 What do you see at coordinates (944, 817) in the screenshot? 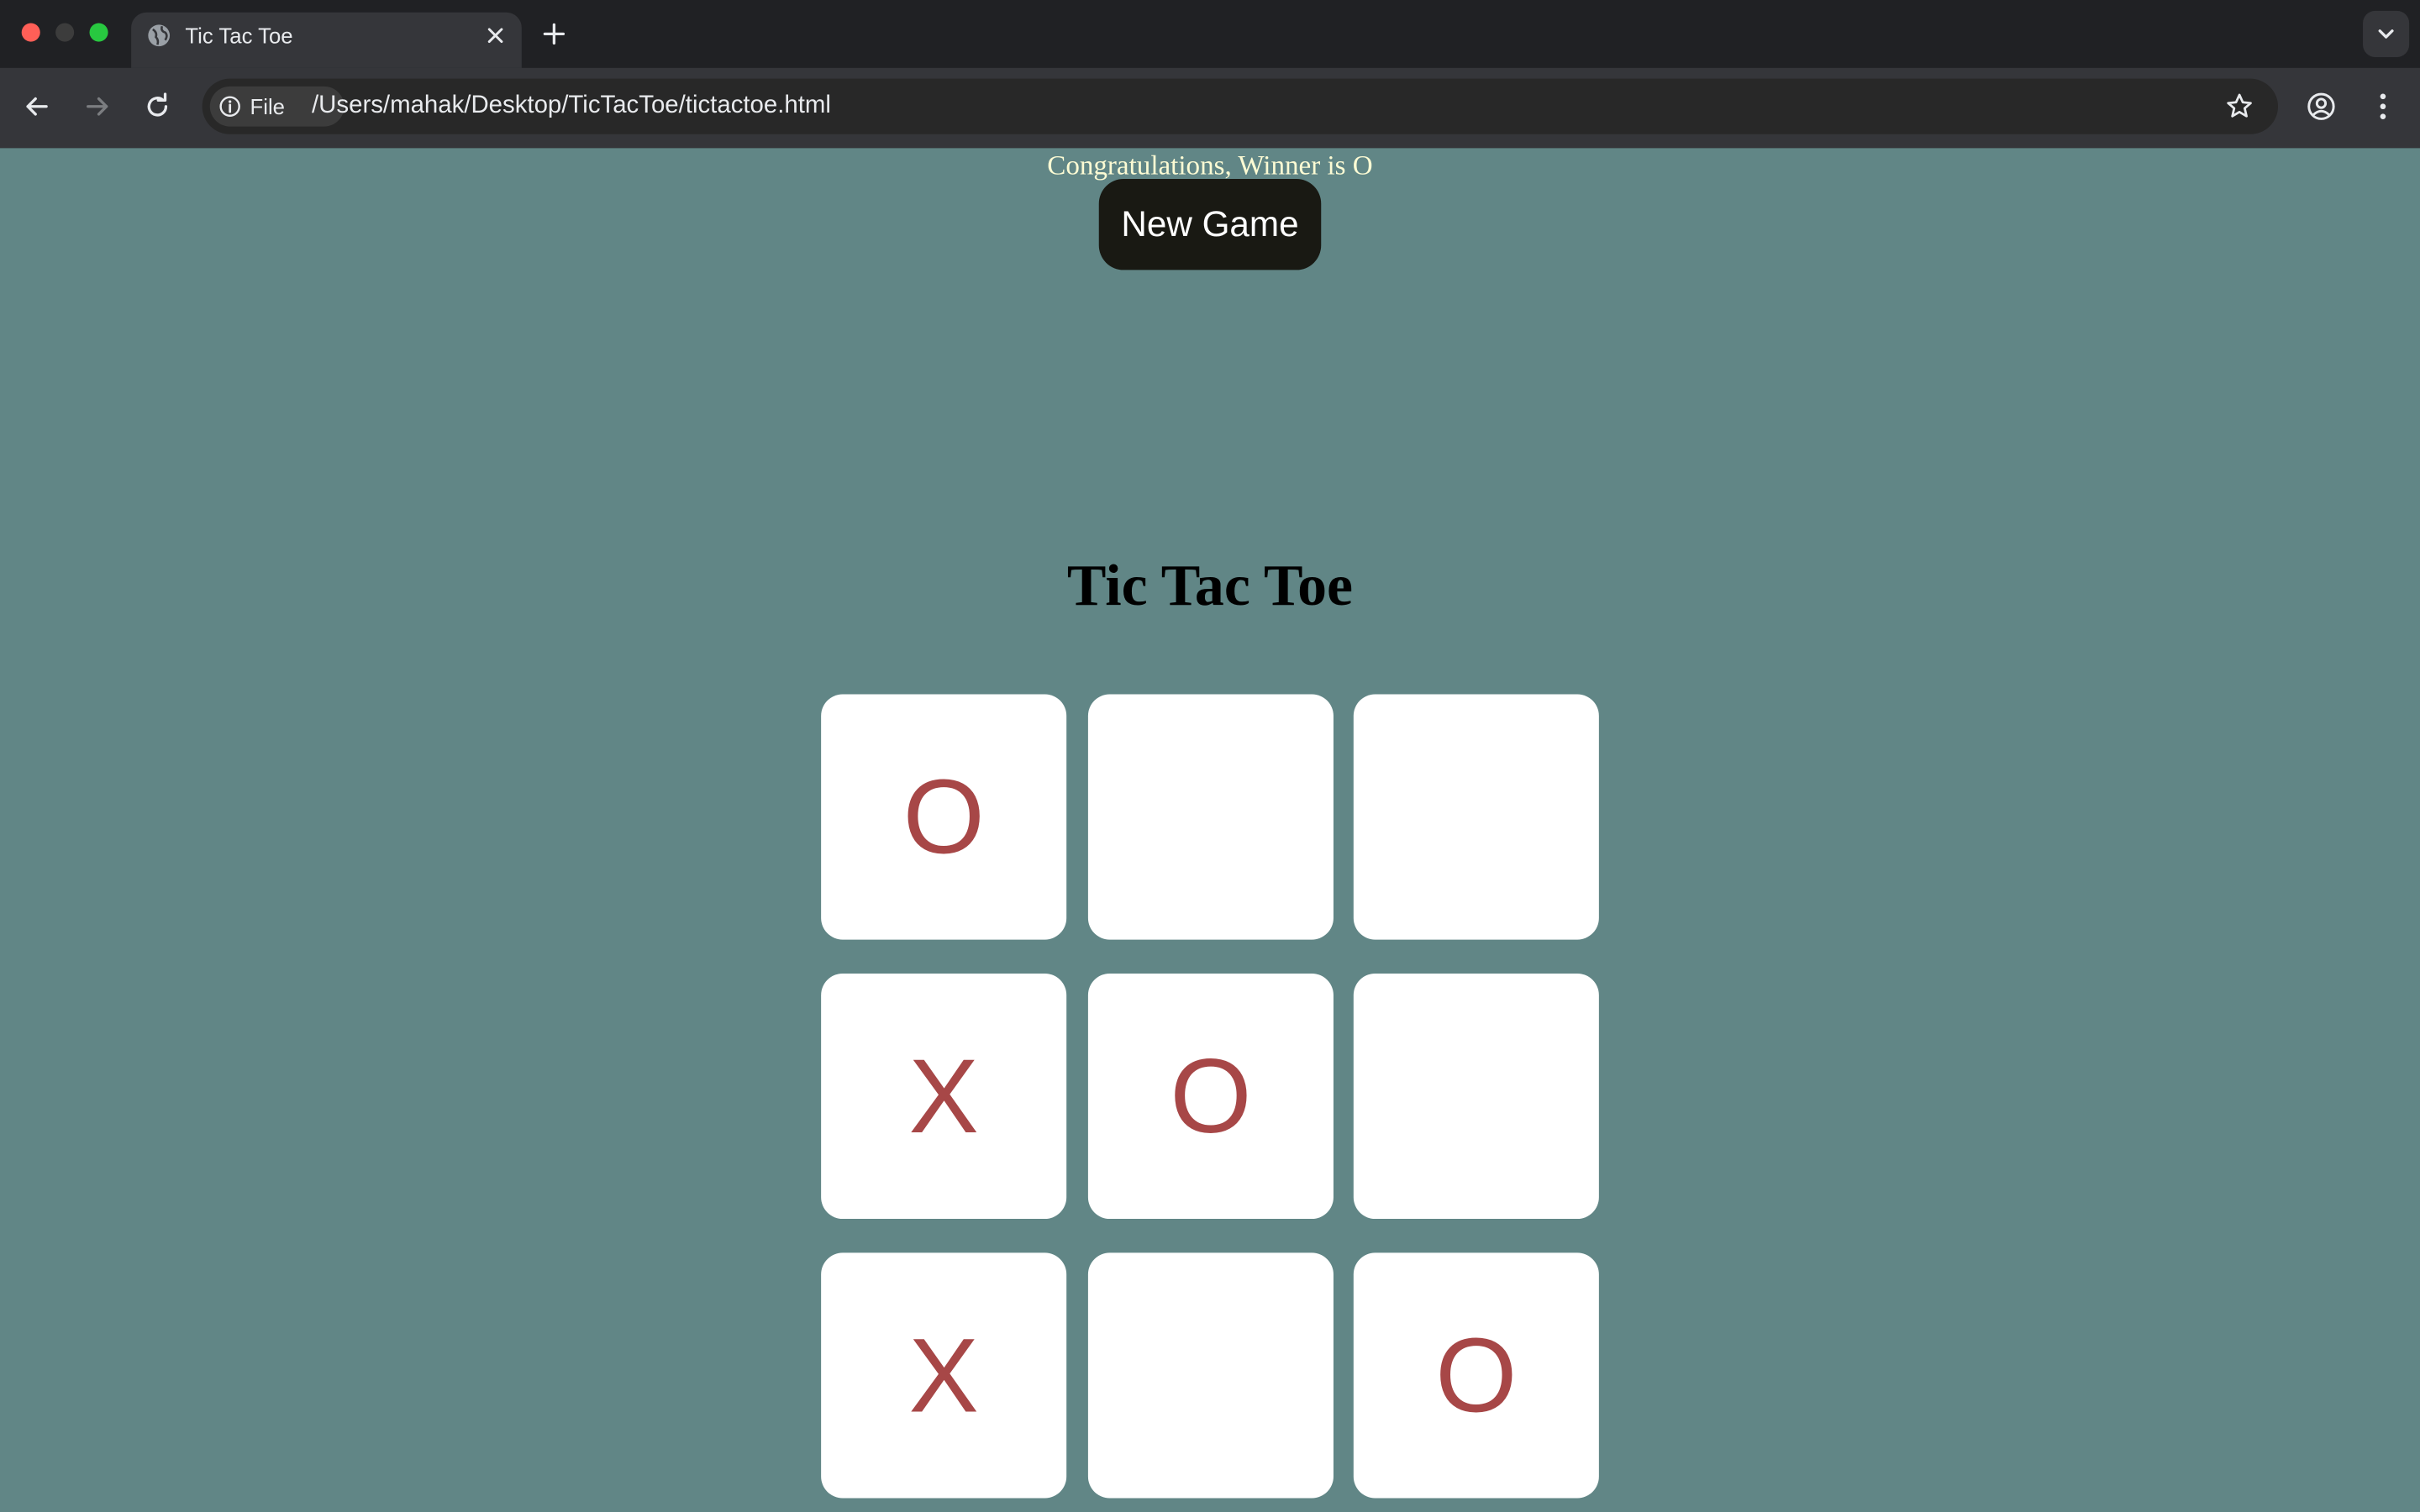
I see `board-cell-1: O` at bounding box center [944, 817].